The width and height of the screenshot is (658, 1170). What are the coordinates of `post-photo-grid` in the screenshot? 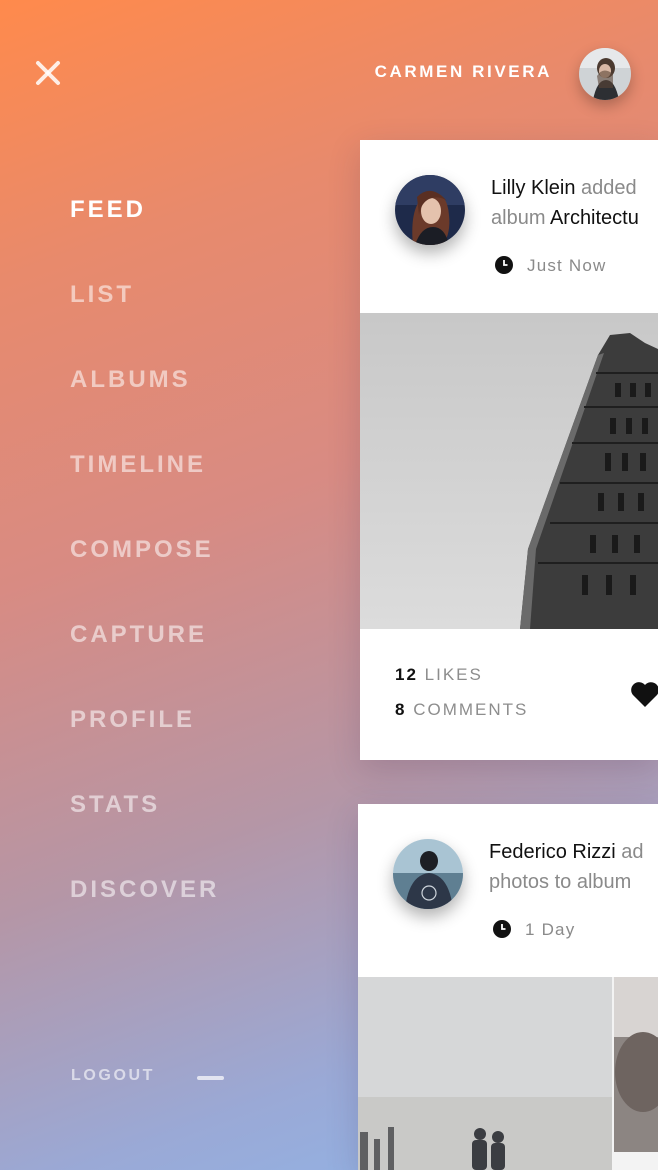 It's located at (508, 1073).